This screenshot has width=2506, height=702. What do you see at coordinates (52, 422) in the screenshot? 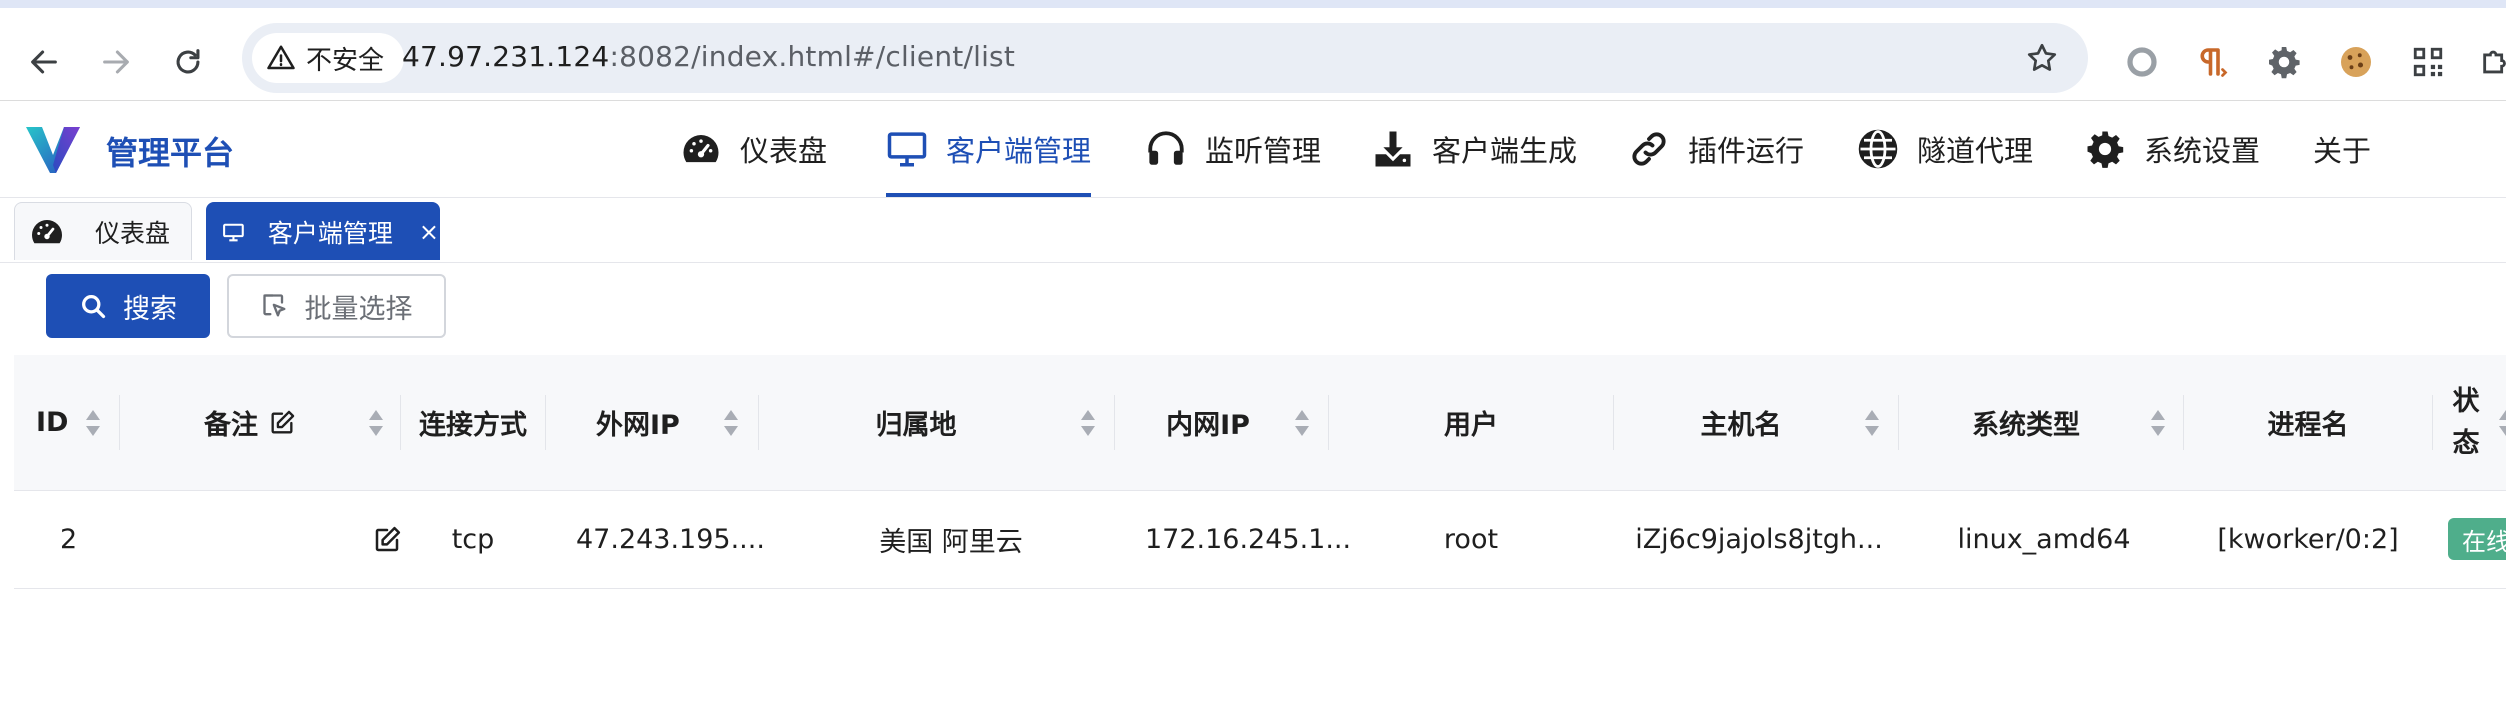
I see `column-label: ID` at bounding box center [52, 422].